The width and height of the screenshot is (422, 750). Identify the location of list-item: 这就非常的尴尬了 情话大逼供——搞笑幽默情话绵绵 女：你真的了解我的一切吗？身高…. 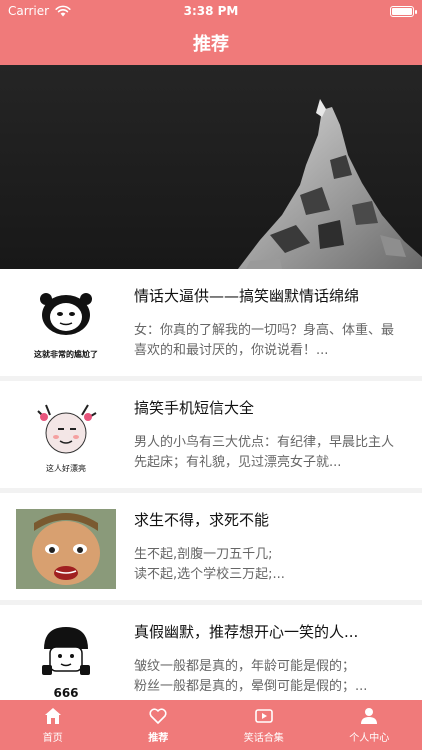
(211, 322).